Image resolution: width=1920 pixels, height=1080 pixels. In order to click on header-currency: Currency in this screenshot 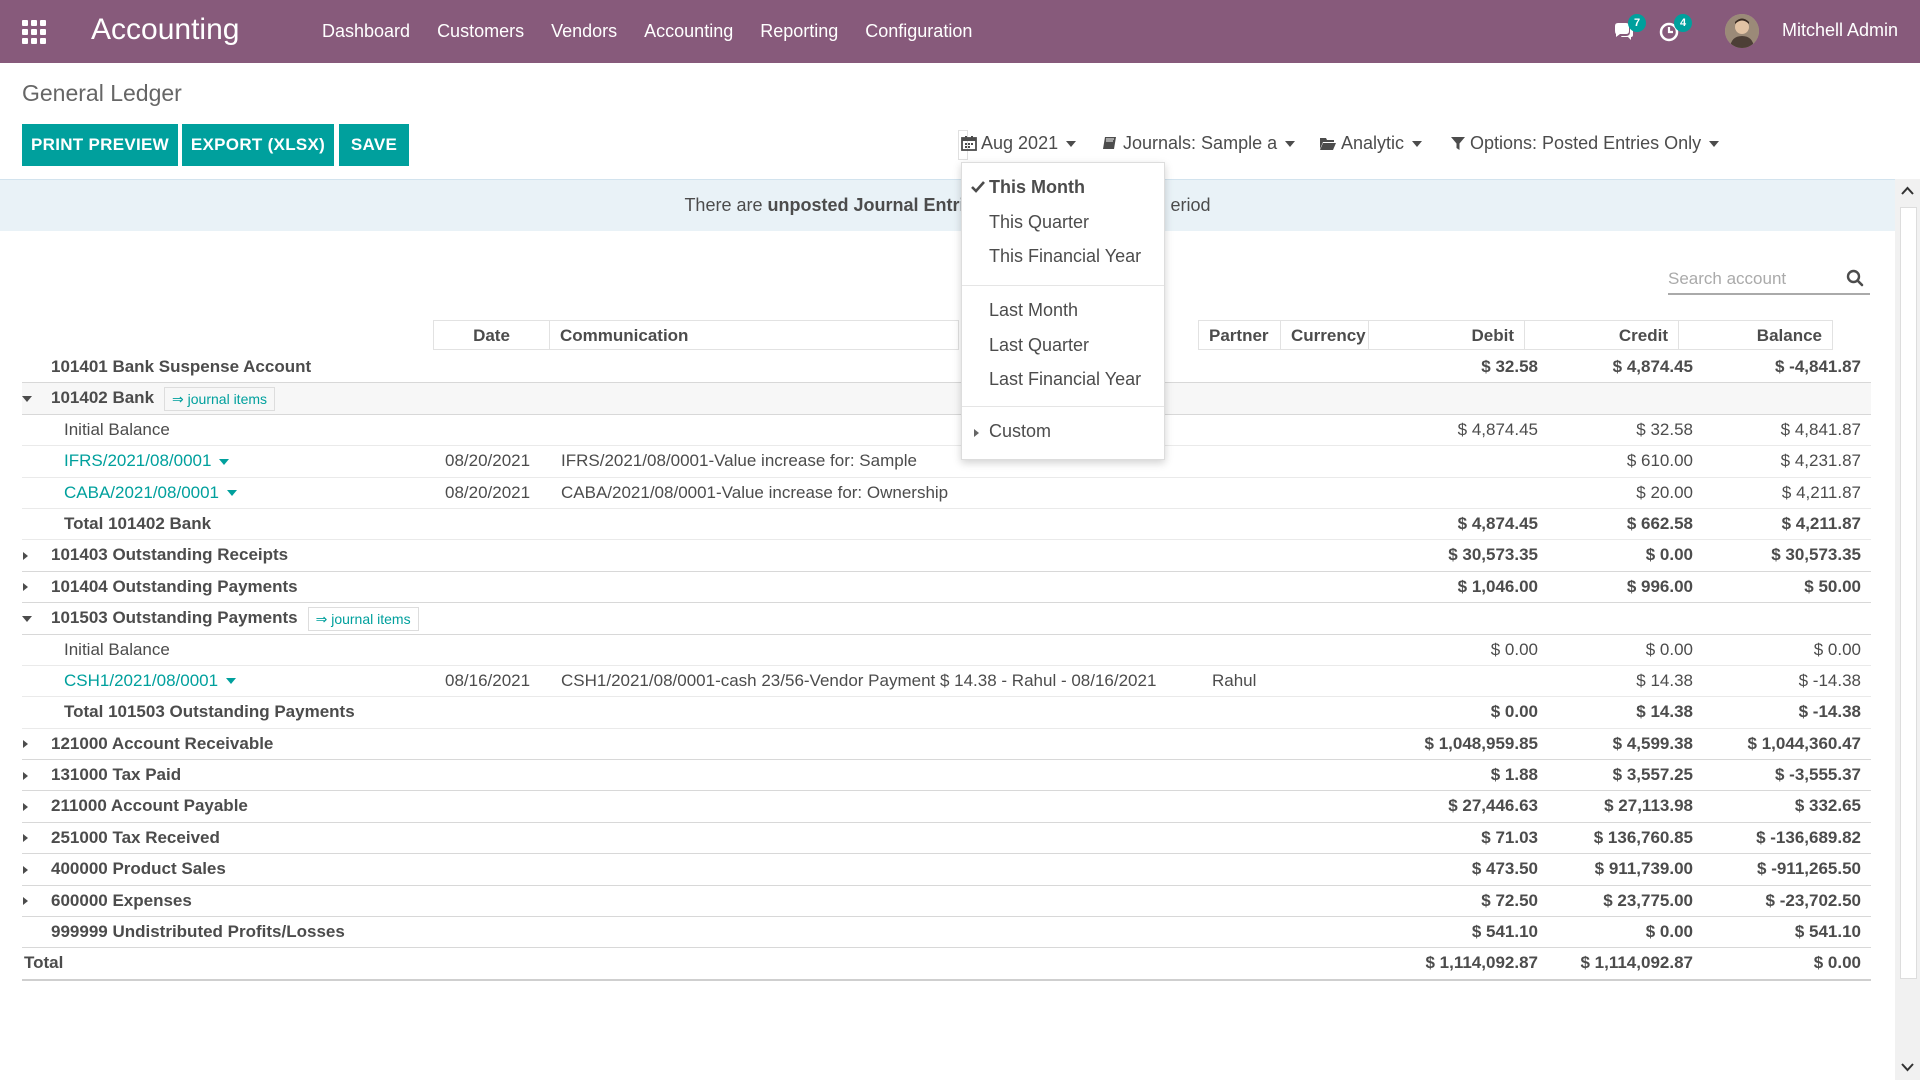, I will do `click(1324, 335)`.